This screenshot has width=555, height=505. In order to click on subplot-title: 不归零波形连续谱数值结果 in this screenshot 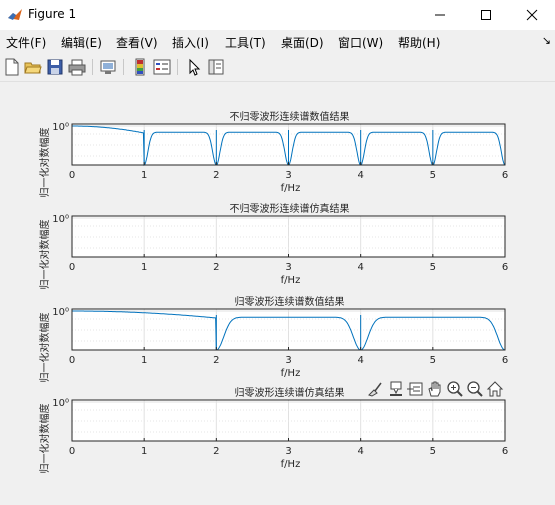, I will do `click(290, 116)`.